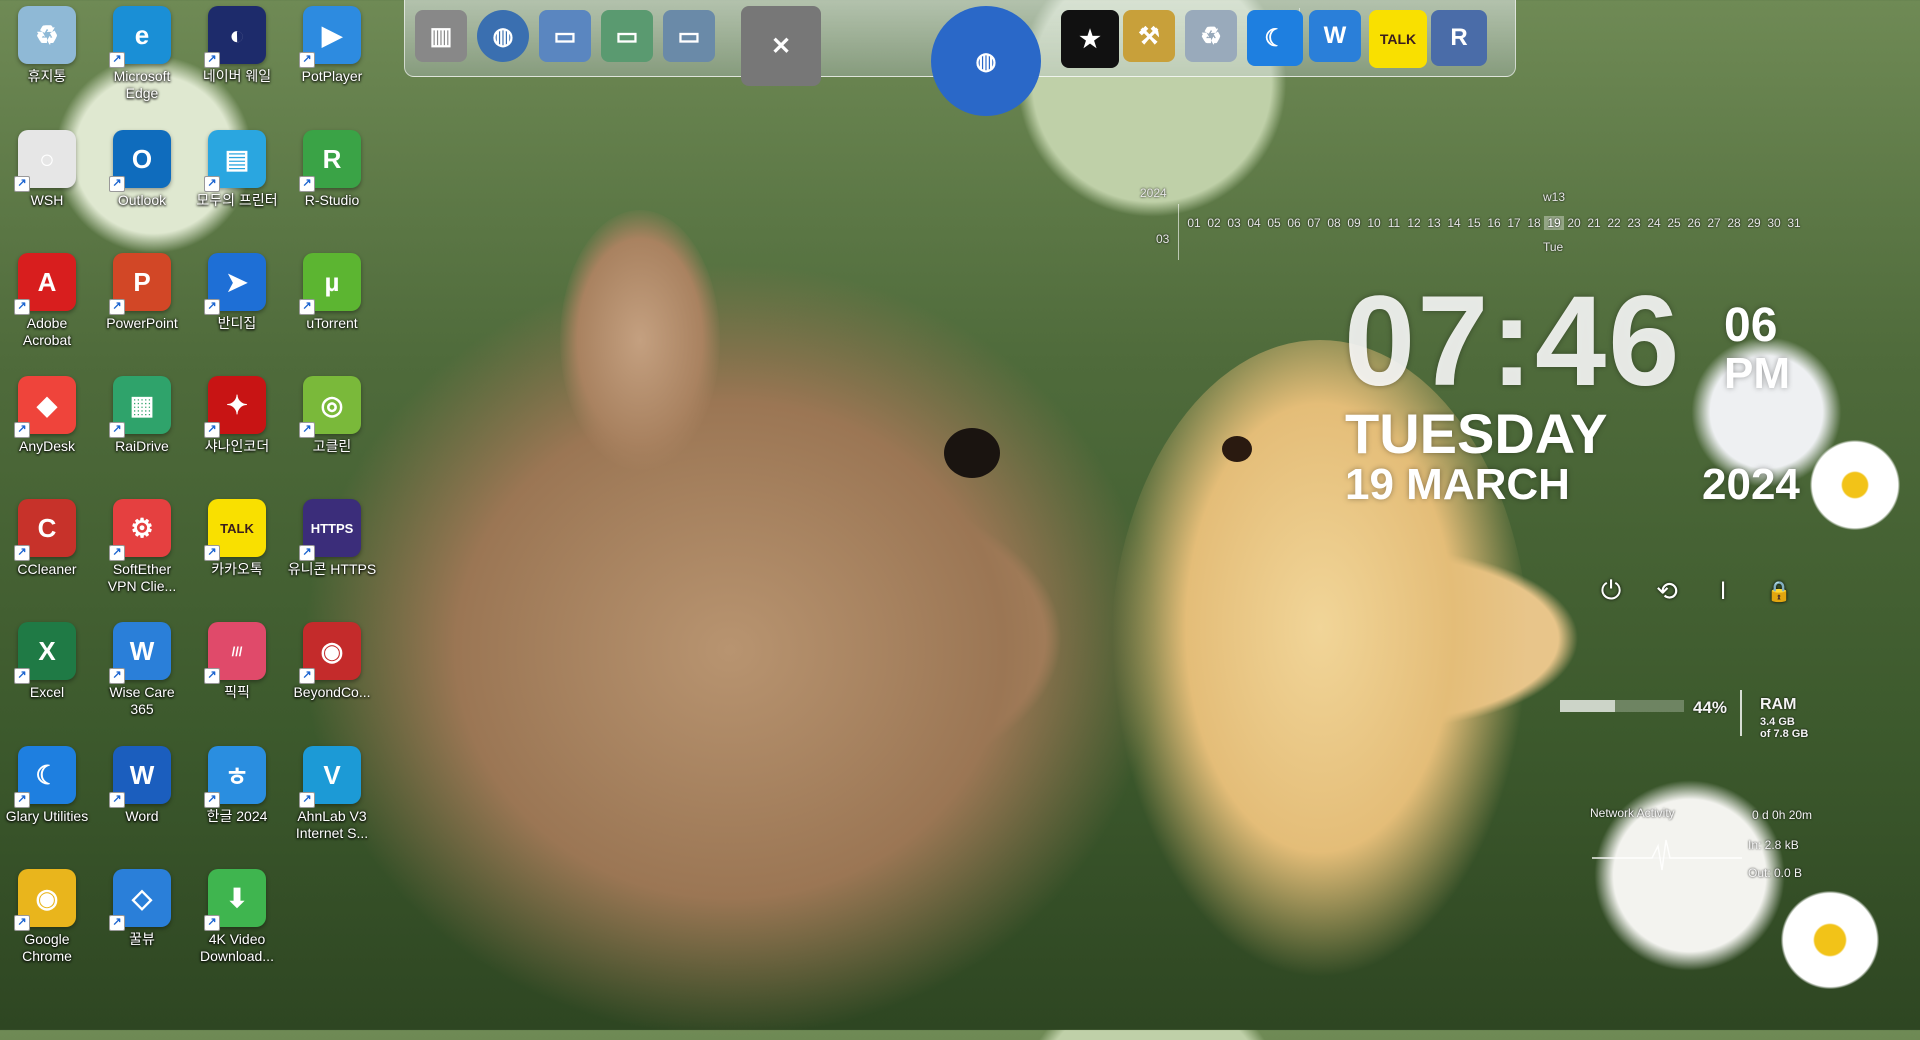 Image resolution: width=1920 pixels, height=1040 pixels. What do you see at coordinates (1779, 591) in the screenshot?
I see `lock-icon: 🔒` at bounding box center [1779, 591].